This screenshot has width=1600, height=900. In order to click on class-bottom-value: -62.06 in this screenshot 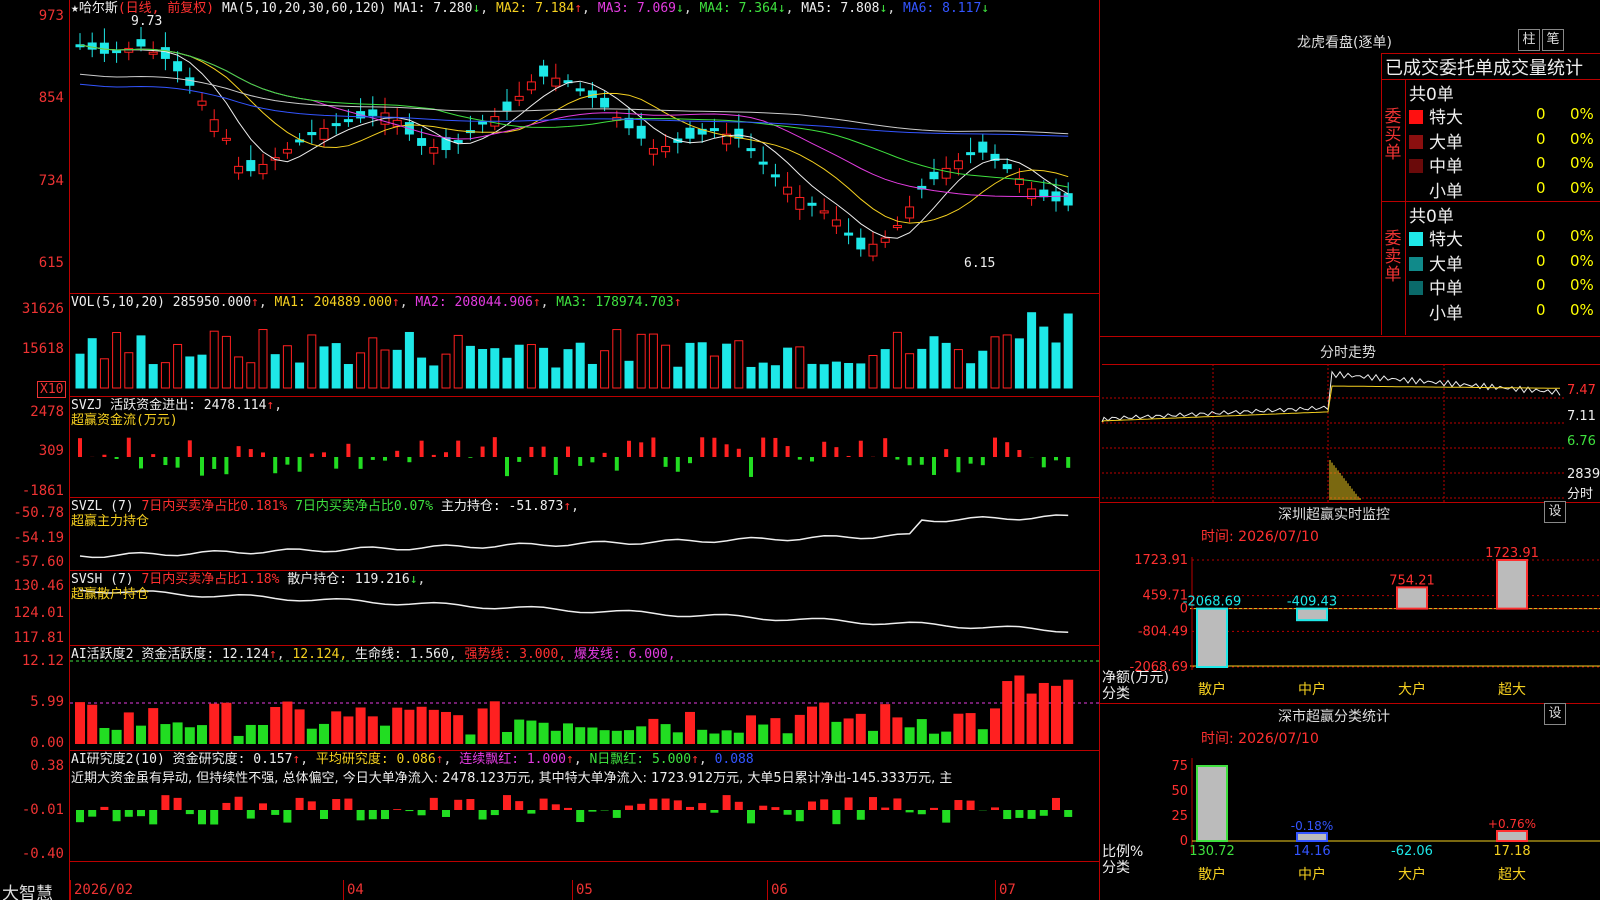, I will do `click(1412, 851)`.